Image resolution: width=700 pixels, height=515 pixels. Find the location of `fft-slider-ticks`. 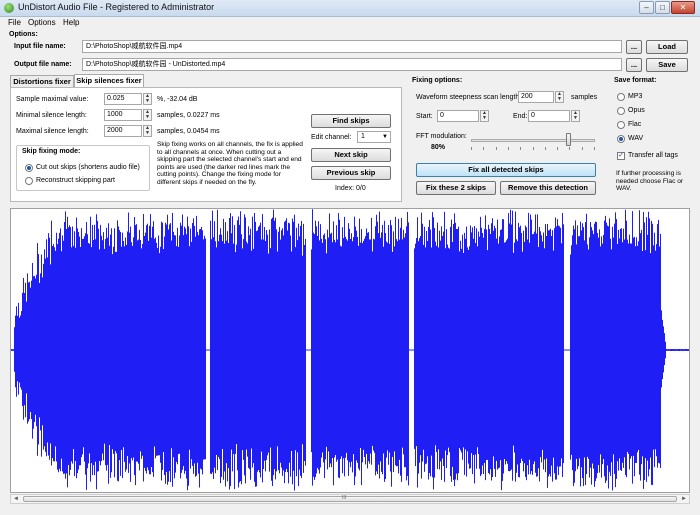

fft-slider-ticks is located at coordinates (533, 148).